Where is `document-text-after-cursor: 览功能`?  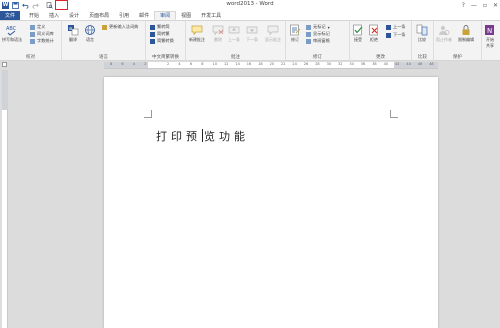
document-text-after-cursor: 览功能 is located at coordinates (226, 136).